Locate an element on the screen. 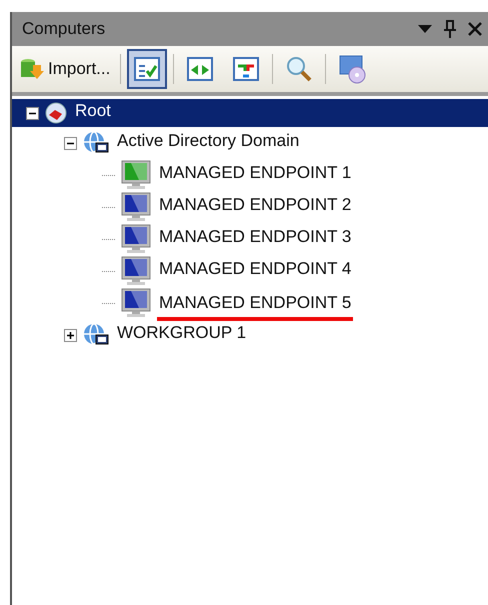 The height and width of the screenshot is (605, 488). node-label: MANAGED ENDPOINT 2 is located at coordinates (255, 205).